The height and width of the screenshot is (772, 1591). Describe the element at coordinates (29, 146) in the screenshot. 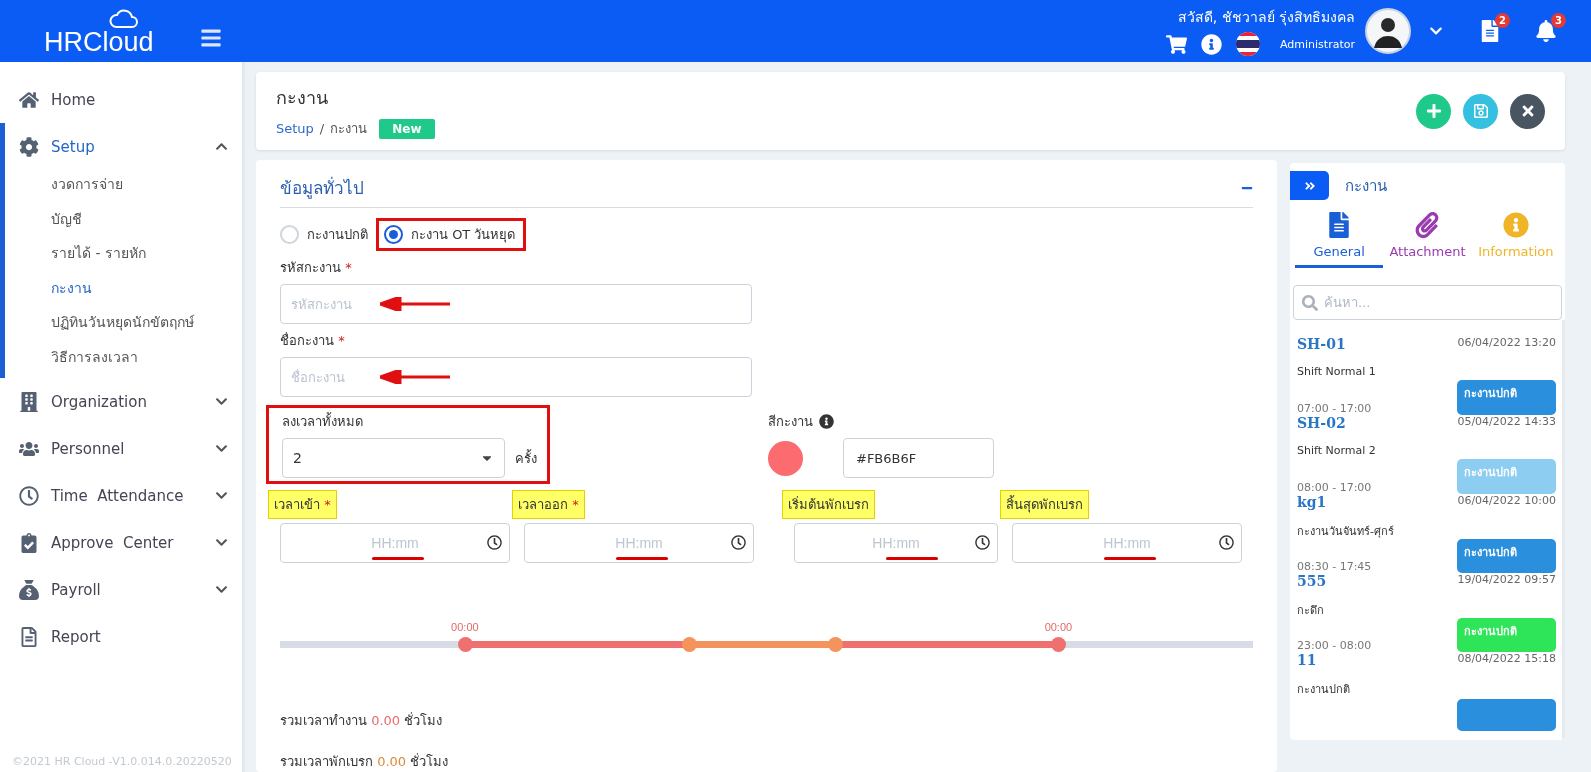

I see `gear-icon` at that location.